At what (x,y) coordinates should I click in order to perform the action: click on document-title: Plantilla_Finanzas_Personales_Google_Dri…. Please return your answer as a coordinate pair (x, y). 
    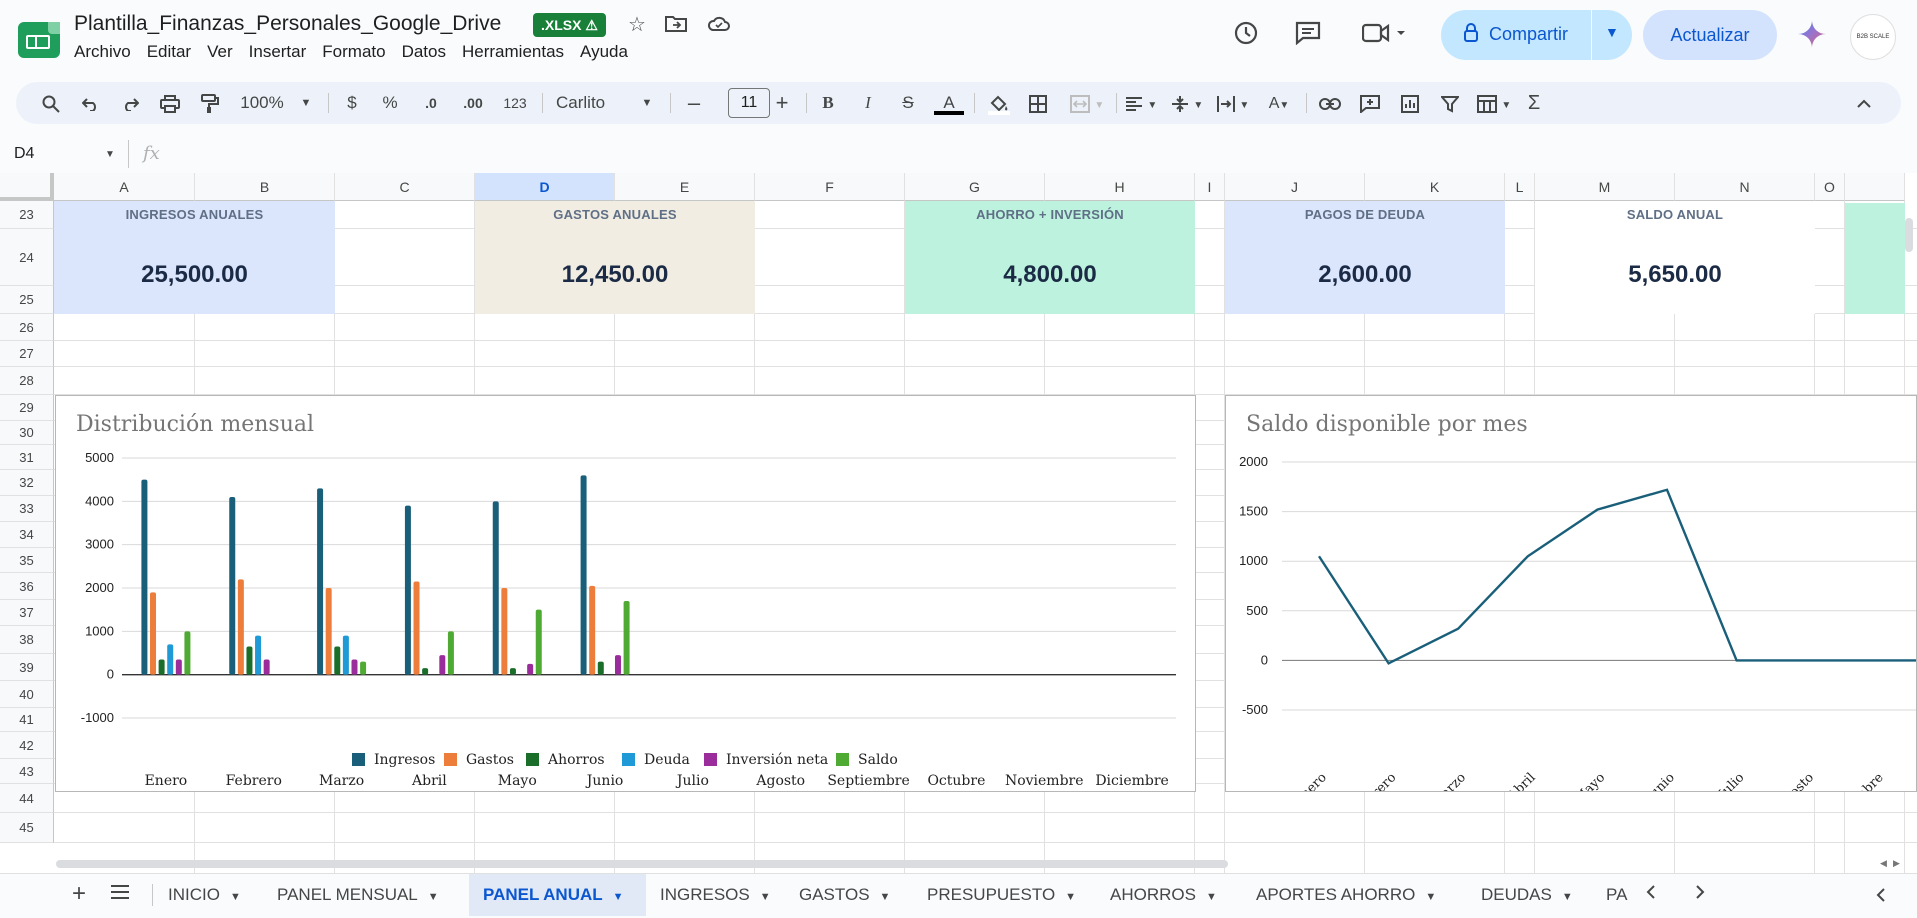
    Looking at the image, I should click on (287, 24).